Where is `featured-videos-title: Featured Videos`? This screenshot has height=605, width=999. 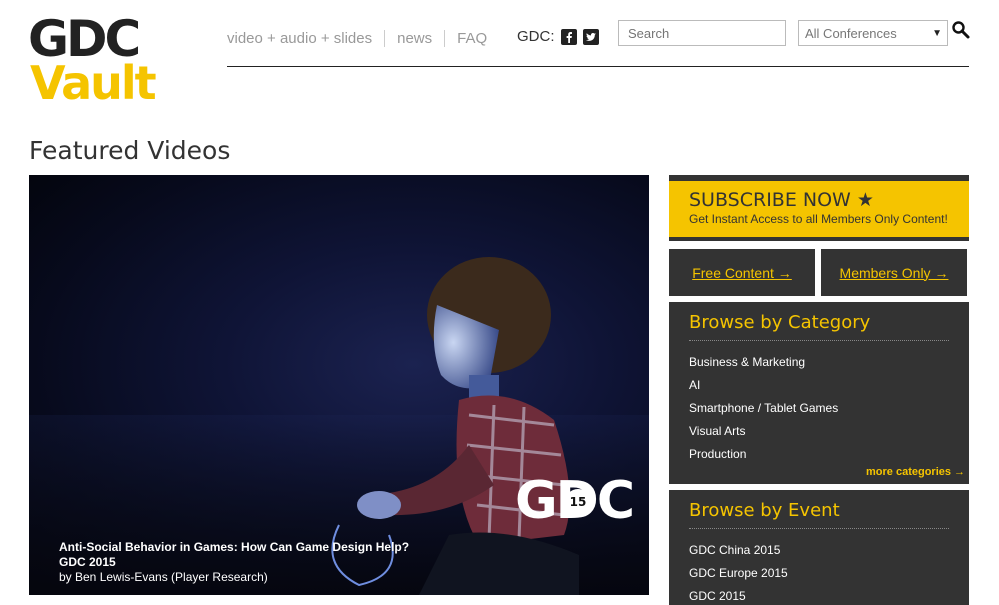 featured-videos-title: Featured Videos is located at coordinates (130, 150).